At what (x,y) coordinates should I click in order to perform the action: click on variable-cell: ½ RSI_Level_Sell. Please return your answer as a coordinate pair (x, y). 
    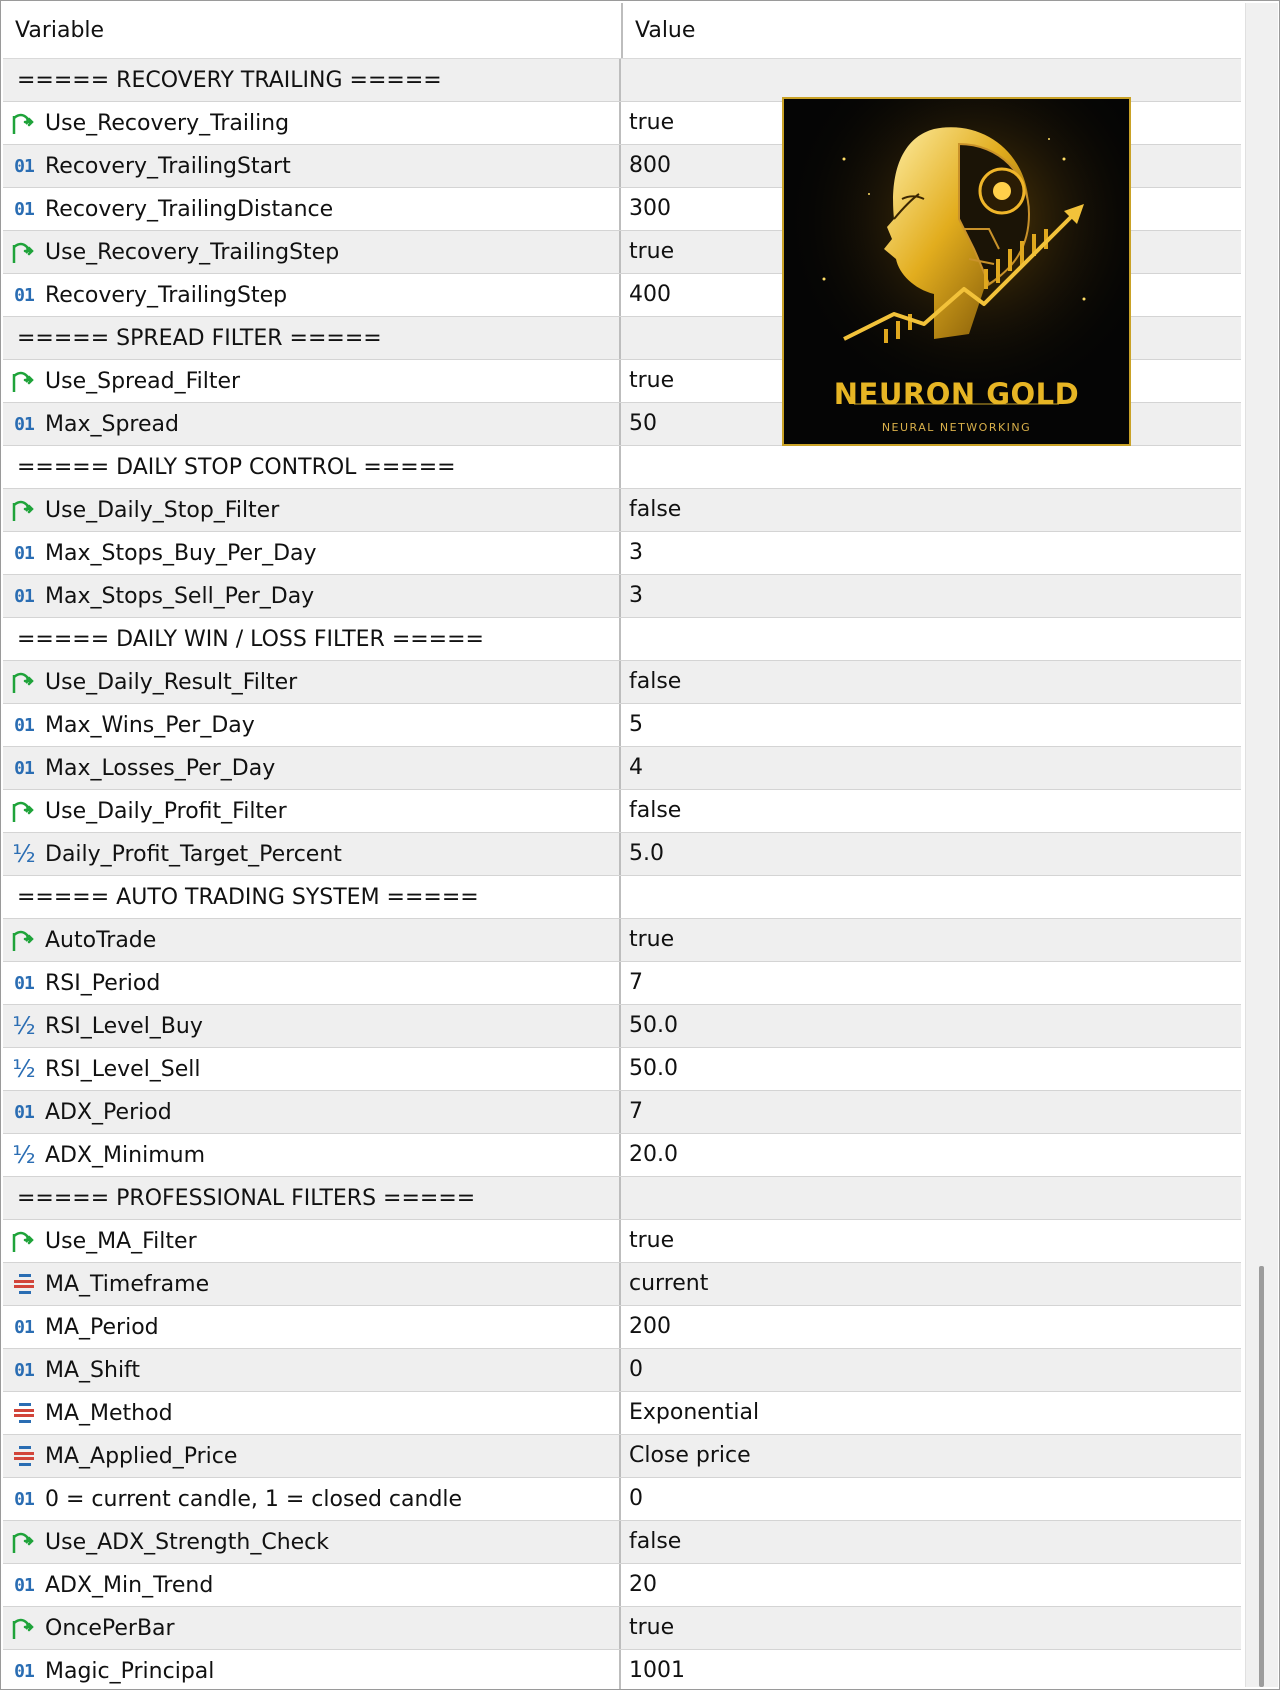
    Looking at the image, I should click on (312, 1069).